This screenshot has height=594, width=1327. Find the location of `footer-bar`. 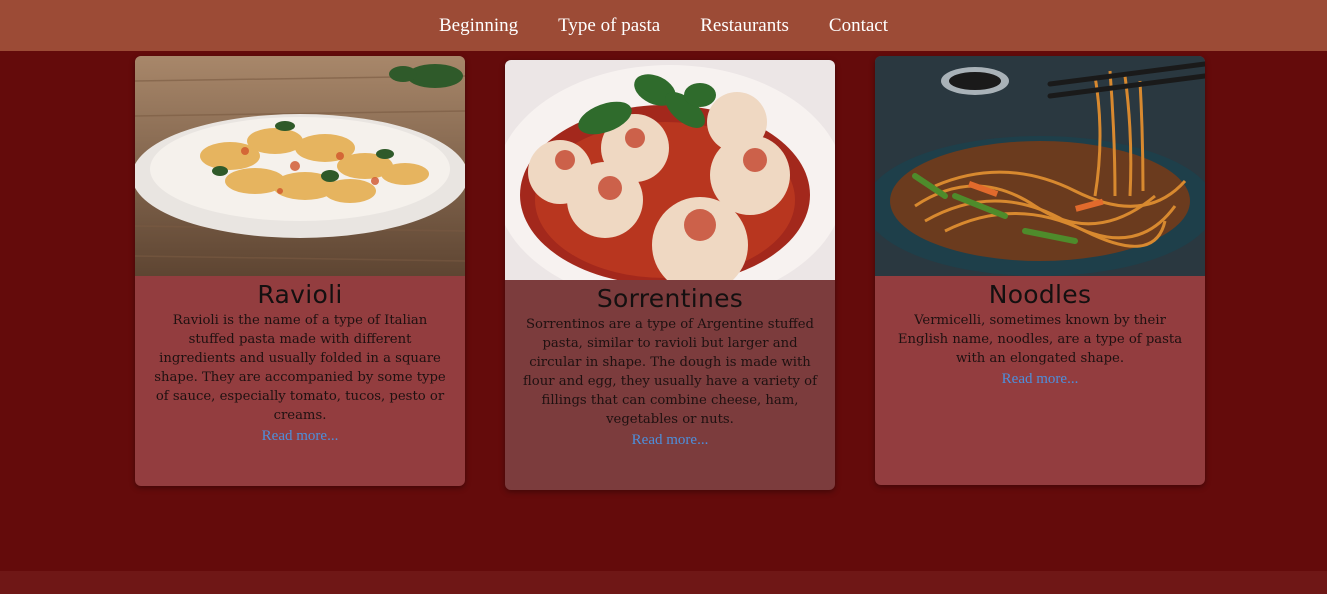

footer-bar is located at coordinates (663, 582).